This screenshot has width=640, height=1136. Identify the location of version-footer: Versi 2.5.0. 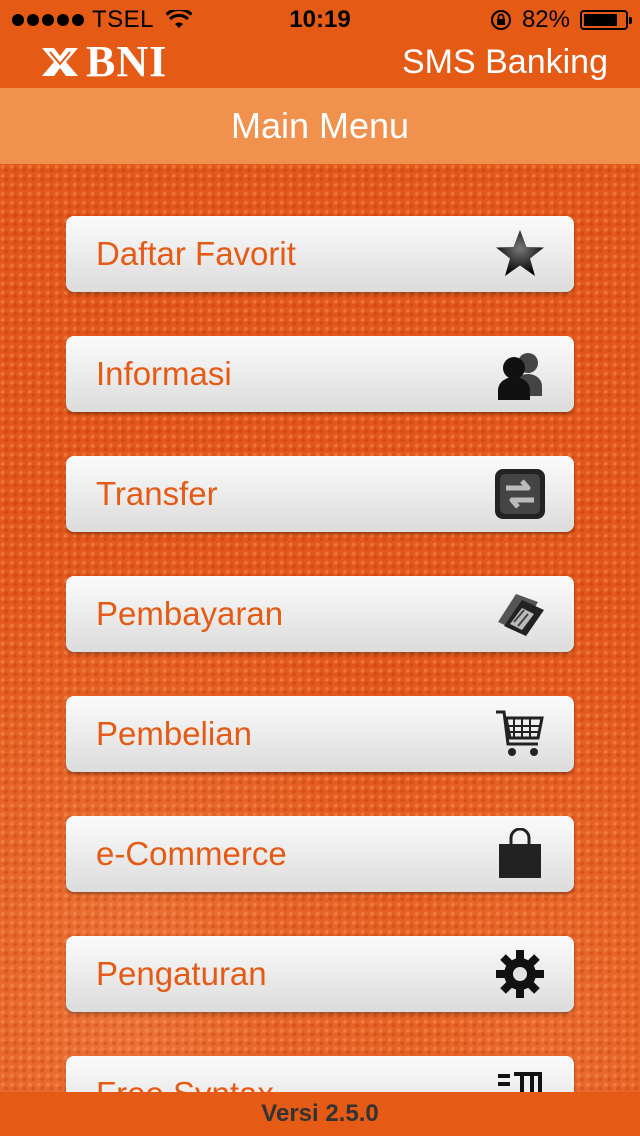
(320, 1114).